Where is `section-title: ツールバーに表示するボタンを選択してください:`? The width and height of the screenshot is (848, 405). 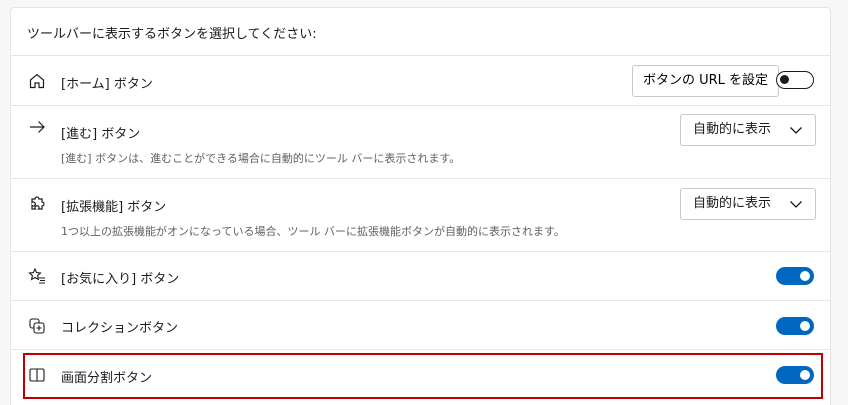
section-title: ツールバーに表示するボタンを選択してください: is located at coordinates (172, 34).